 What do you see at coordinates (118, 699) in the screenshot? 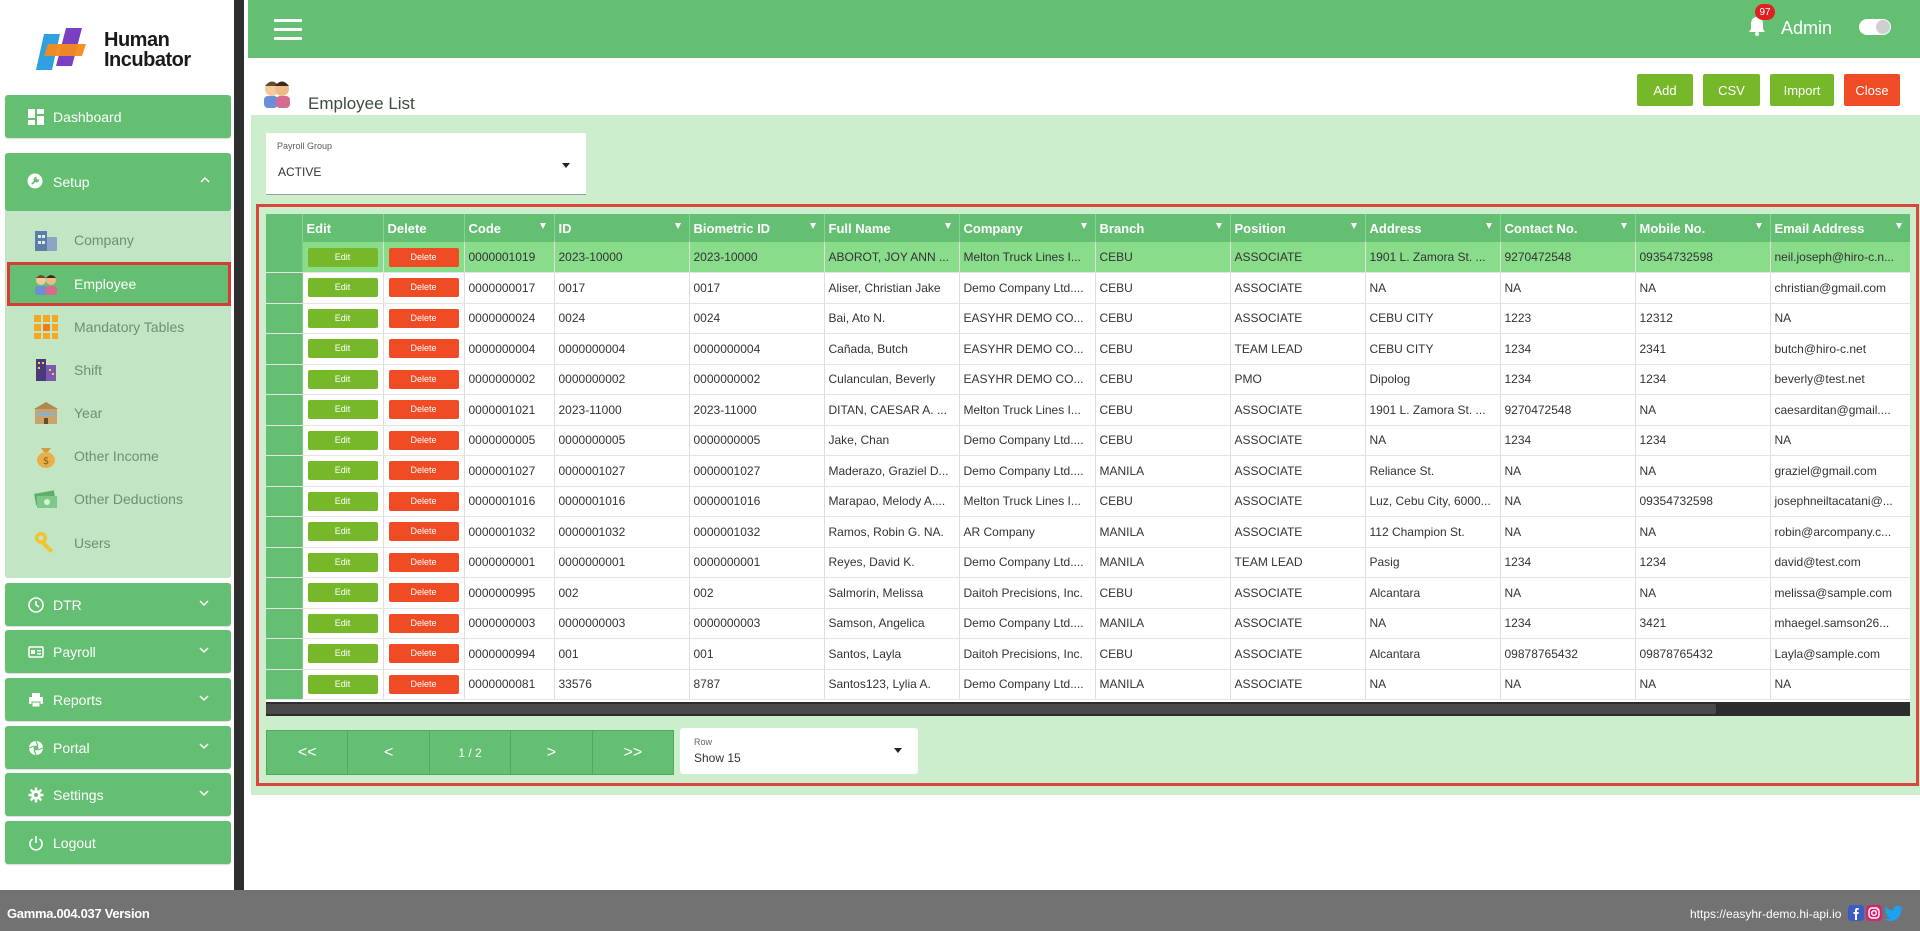
I see `sidebar-item-reports: Reports` at bounding box center [118, 699].